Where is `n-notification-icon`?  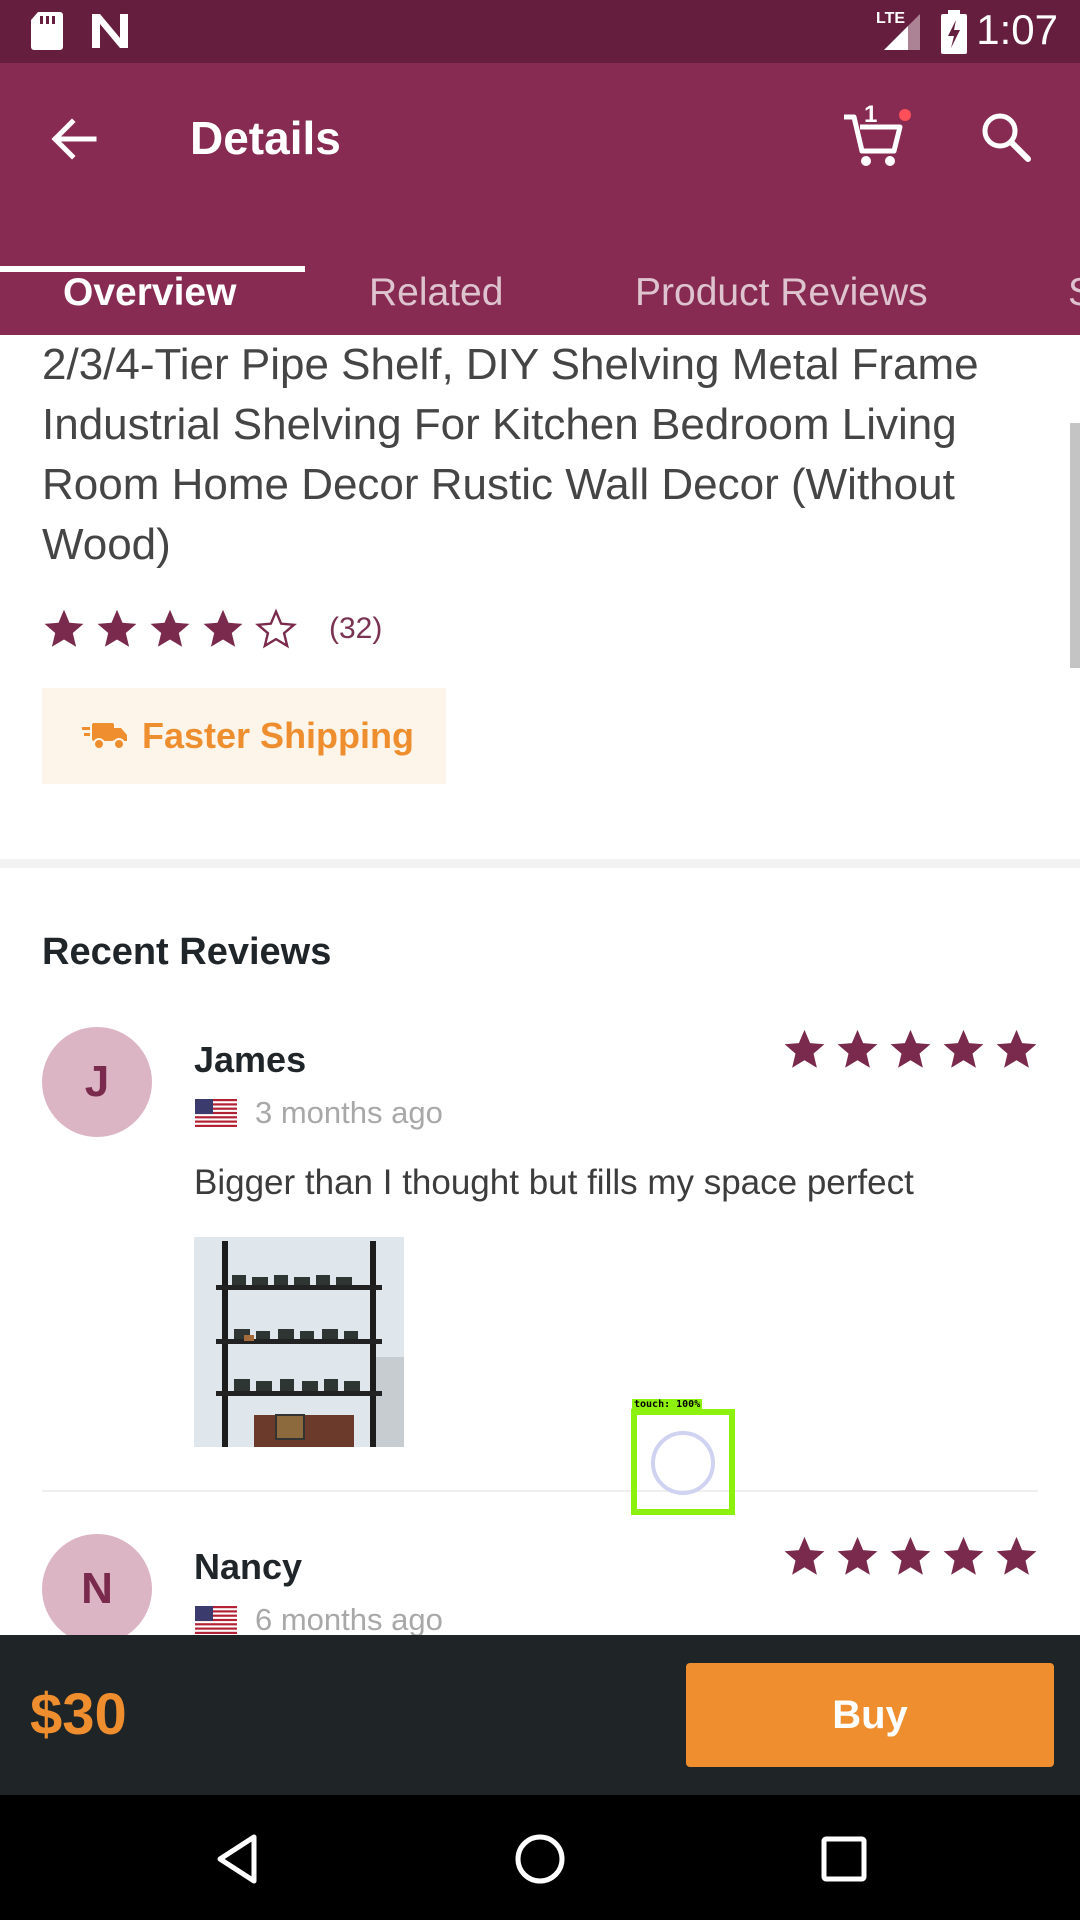
n-notification-icon is located at coordinates (110, 31).